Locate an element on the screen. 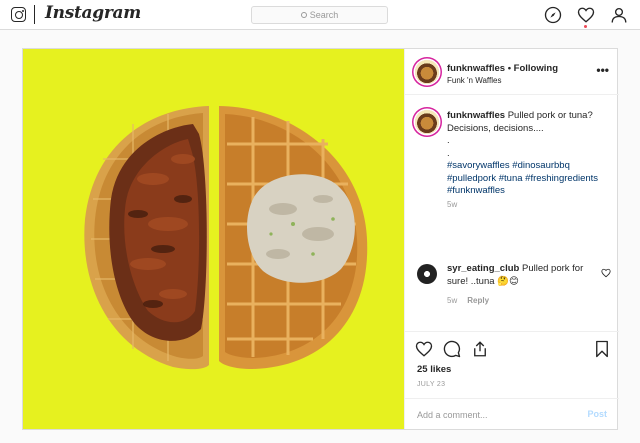 Image resolution: width=640 pixels, height=443 pixels. post-actions: 25 likes JULY 23 Post is located at coordinates (512, 380).